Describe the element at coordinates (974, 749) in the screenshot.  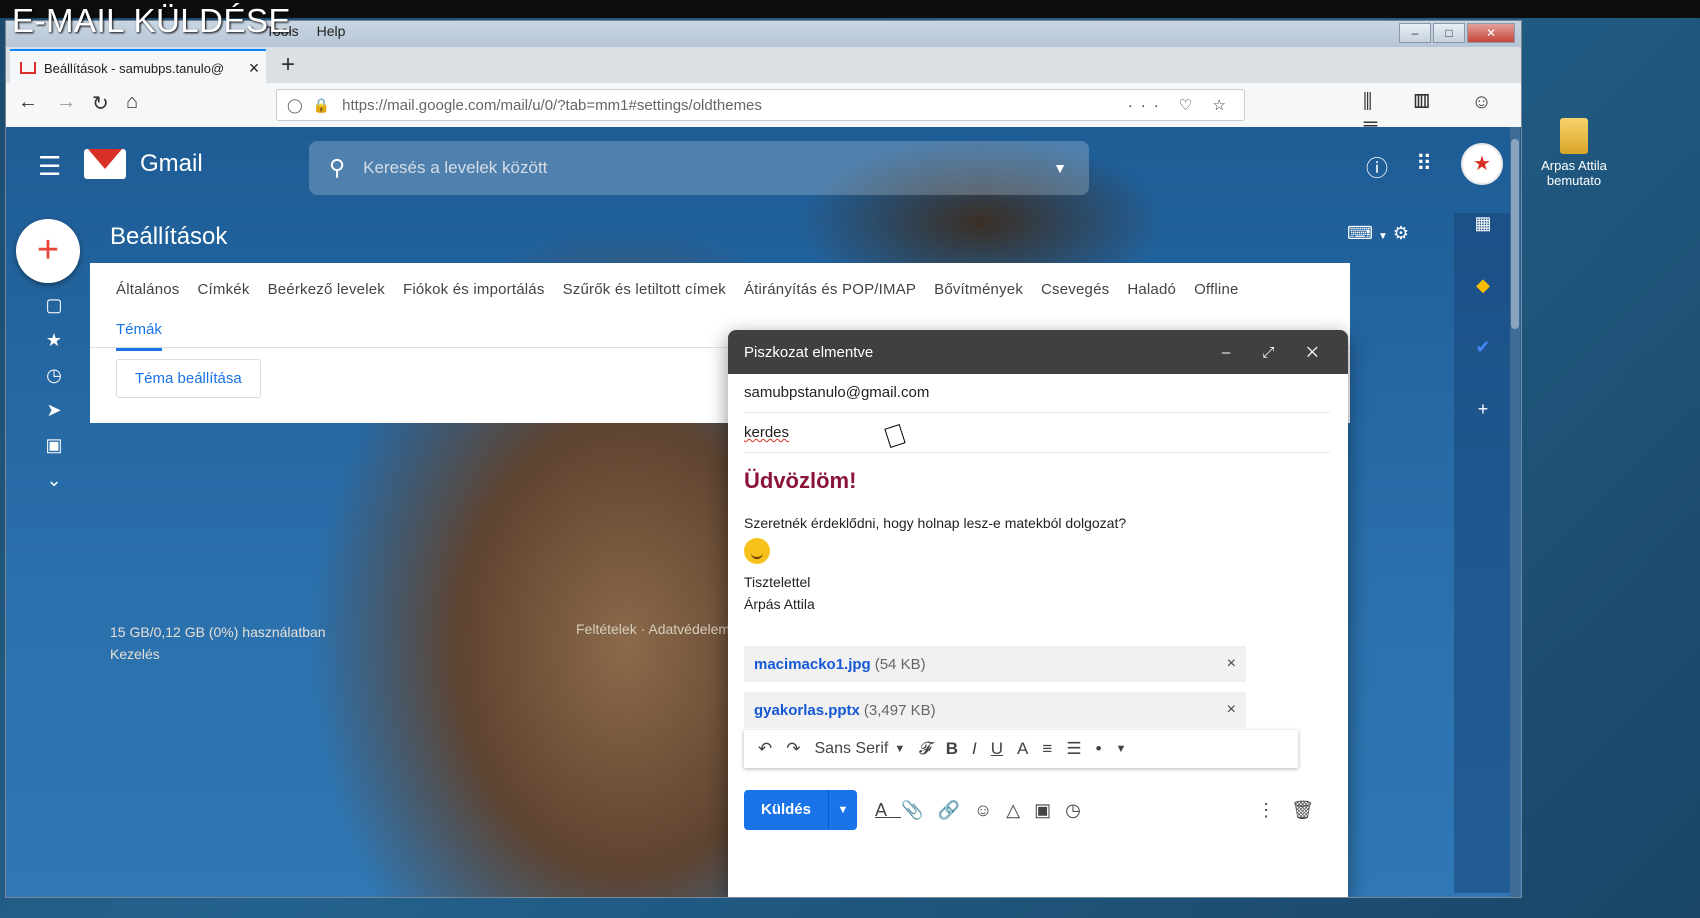
I see `italic-icon: I` at that location.